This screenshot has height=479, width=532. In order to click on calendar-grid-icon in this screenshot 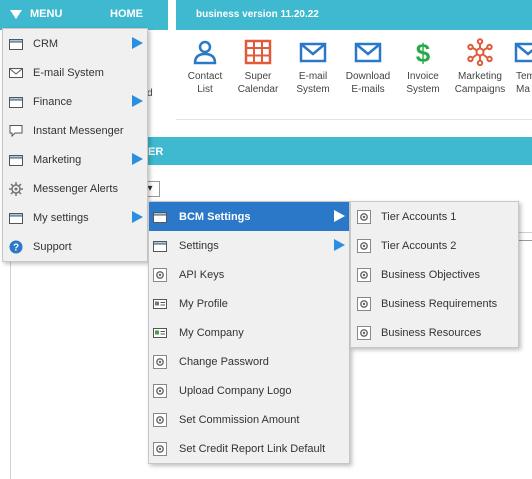, I will do `click(258, 52)`.